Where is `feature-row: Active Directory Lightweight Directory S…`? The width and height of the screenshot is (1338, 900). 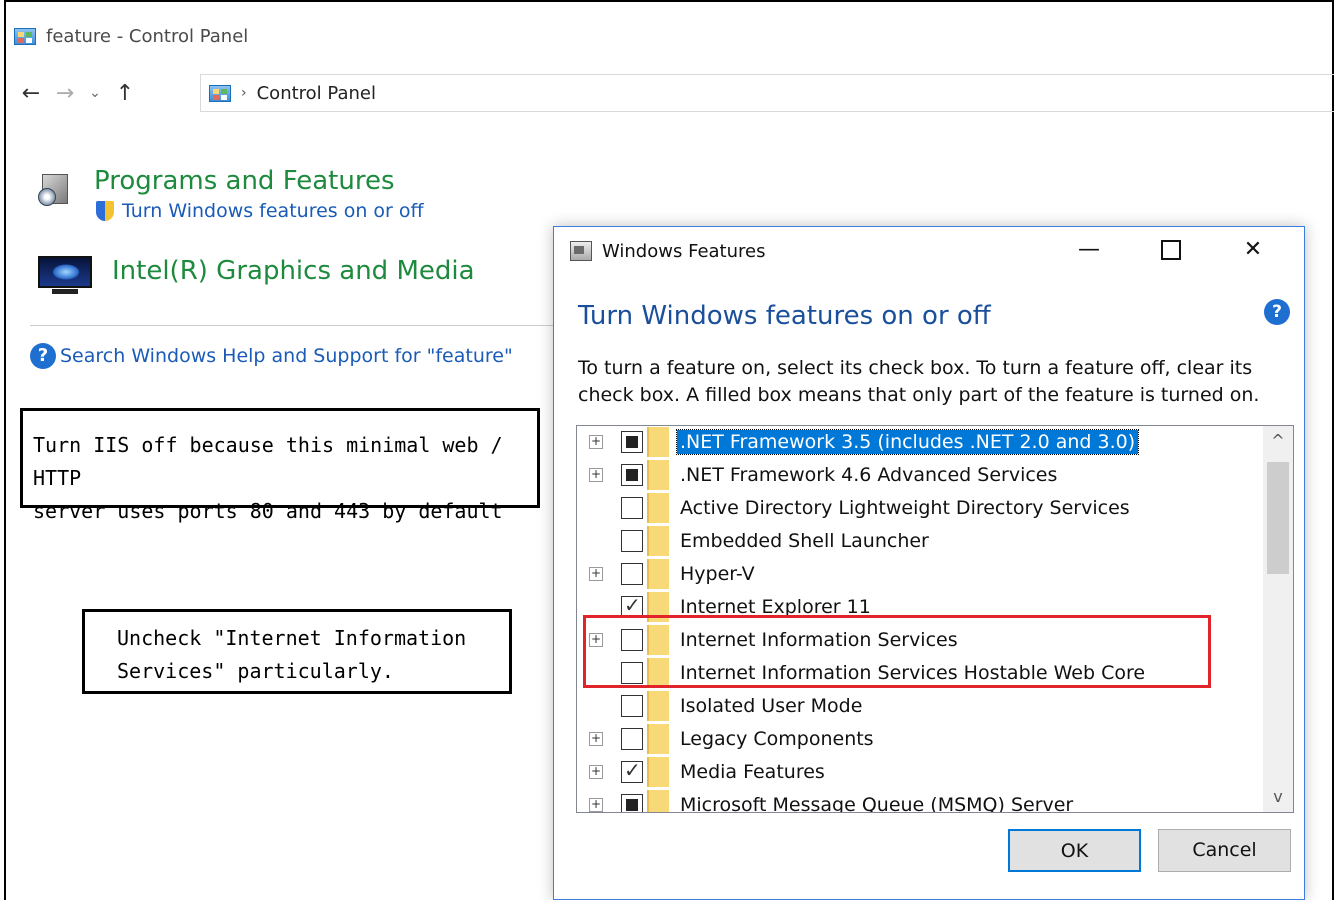
feature-row: Active Directory Lightweight Directory S… is located at coordinates (917, 507).